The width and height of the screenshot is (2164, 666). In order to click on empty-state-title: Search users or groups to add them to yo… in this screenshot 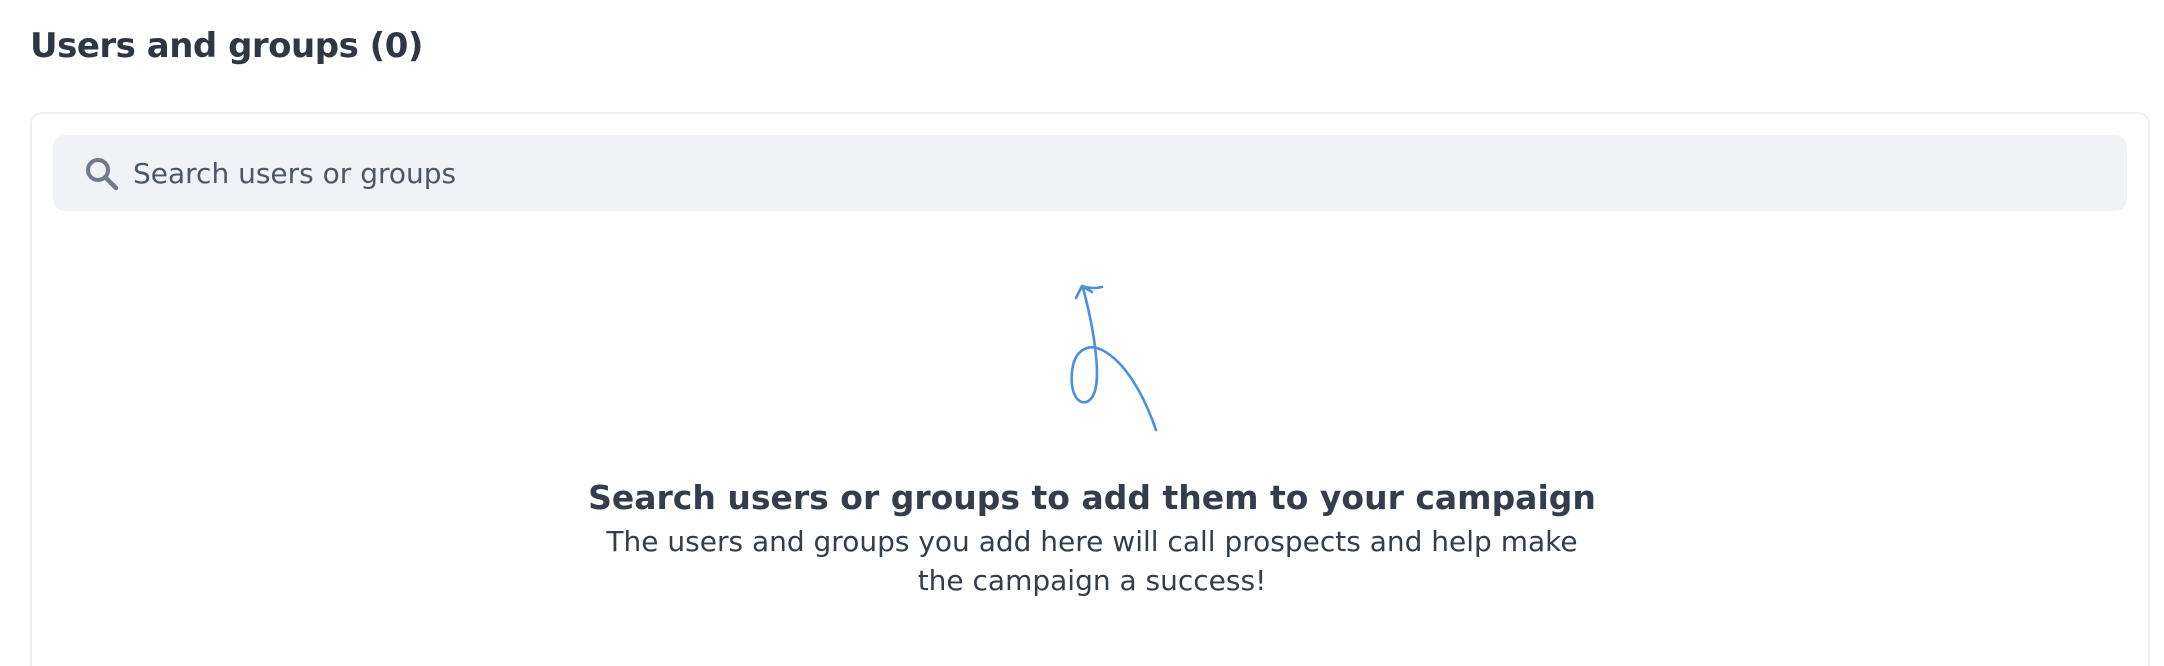, I will do `click(1092, 497)`.